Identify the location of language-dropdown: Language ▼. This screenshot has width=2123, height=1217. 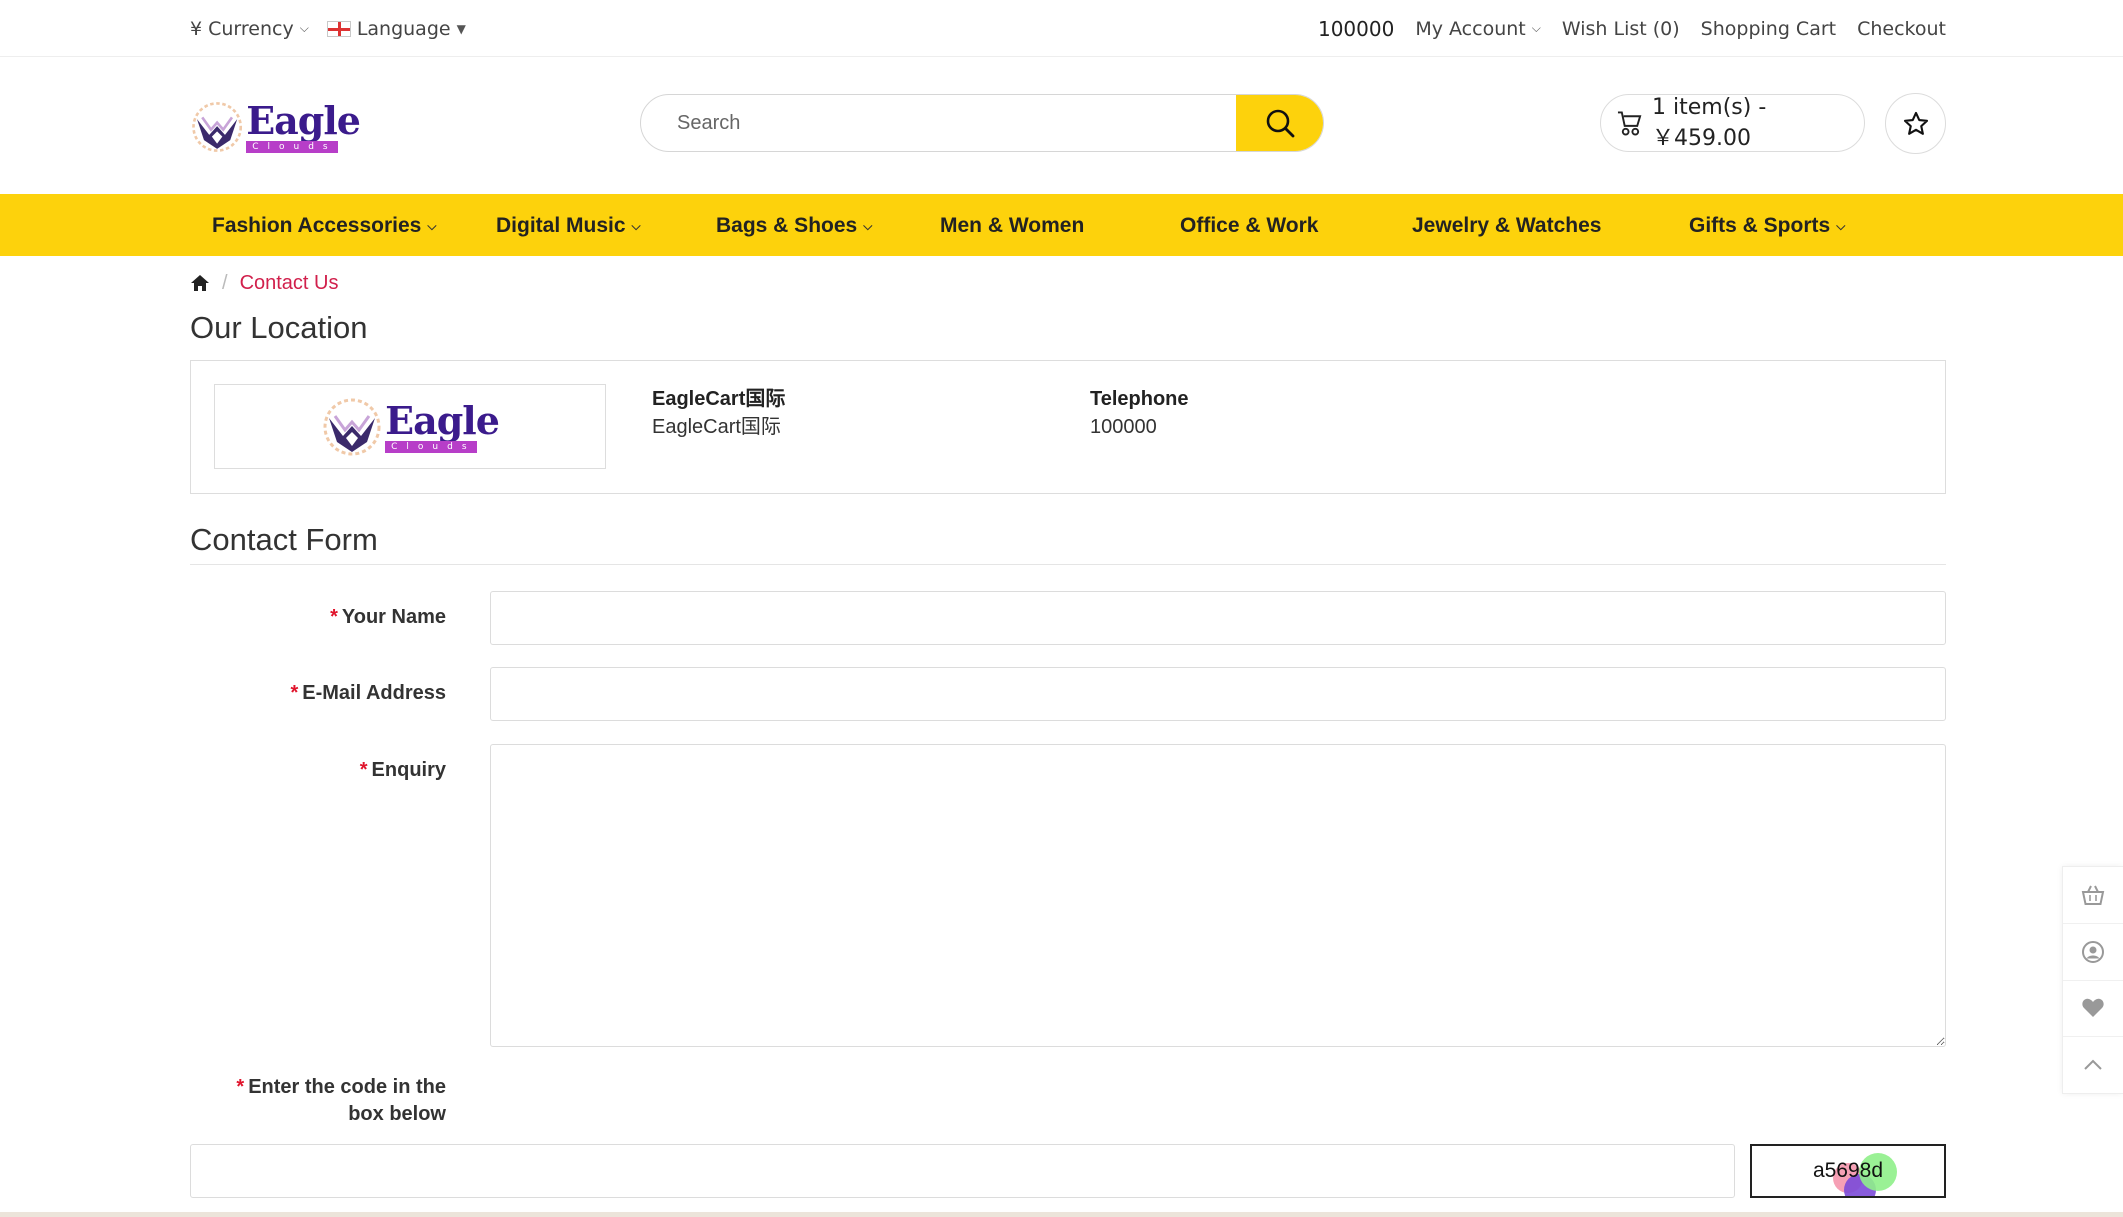
(396, 28).